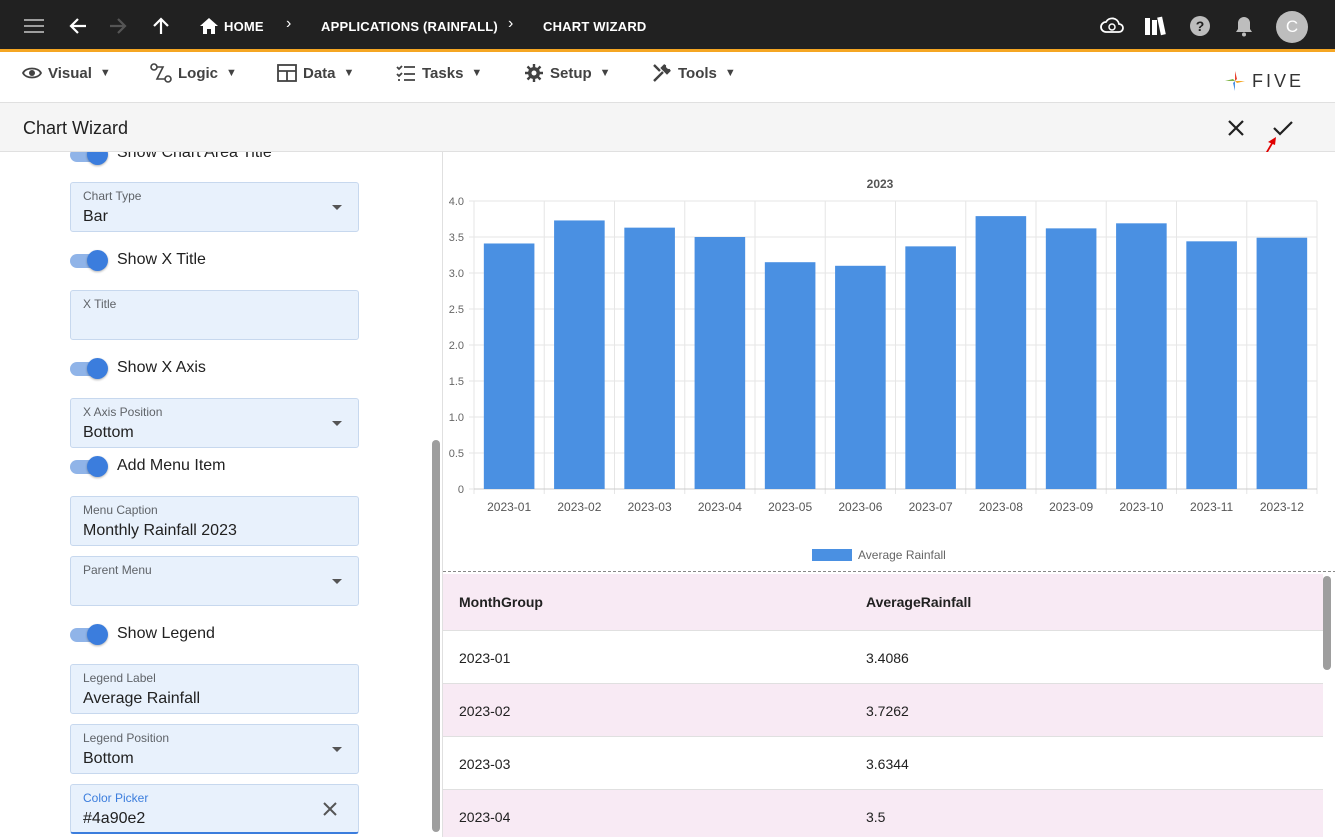  I want to click on menu-tools-label: Tools, so click(697, 73).